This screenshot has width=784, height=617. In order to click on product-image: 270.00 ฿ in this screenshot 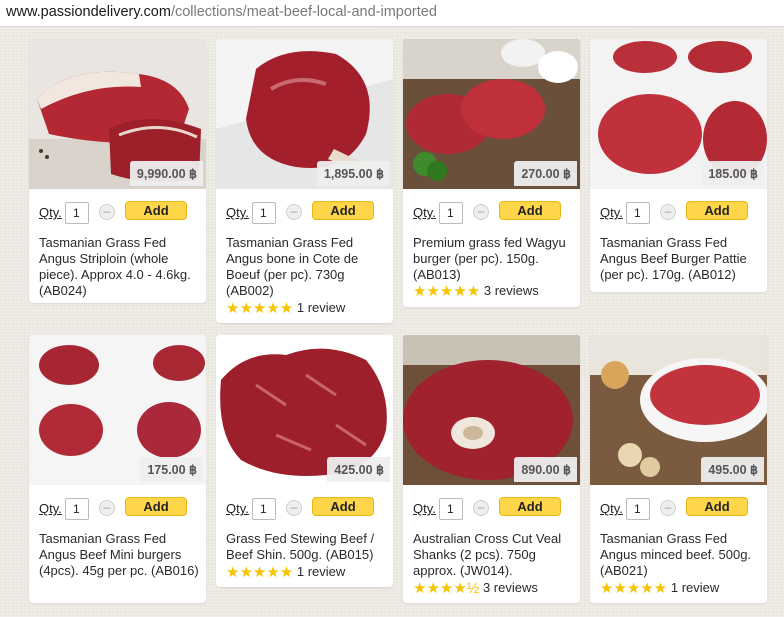, I will do `click(491, 114)`.